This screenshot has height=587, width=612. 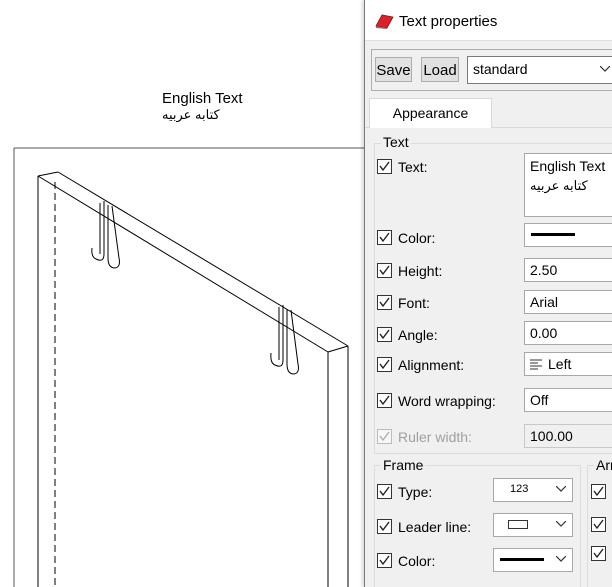 I want to click on frame-color-checkbox, so click(x=384, y=560).